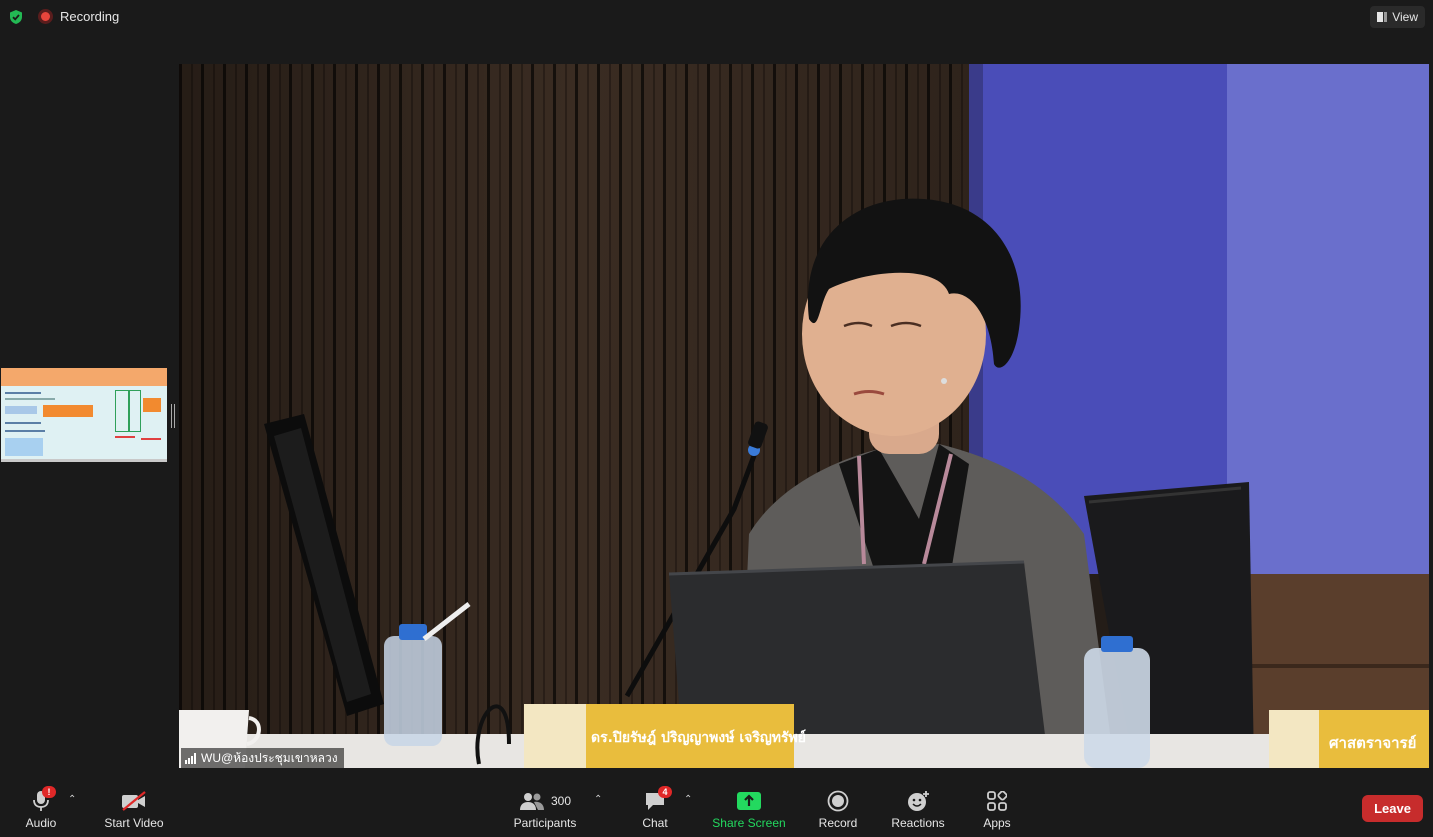  I want to click on record-label: Record, so click(838, 823).